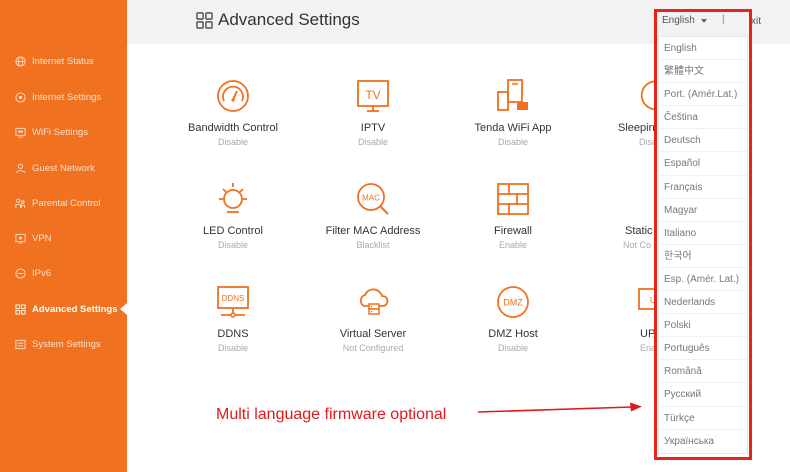 The height and width of the screenshot is (472, 790). Describe the element at coordinates (647, 334) in the screenshot. I see `feature-name: UP` at that location.